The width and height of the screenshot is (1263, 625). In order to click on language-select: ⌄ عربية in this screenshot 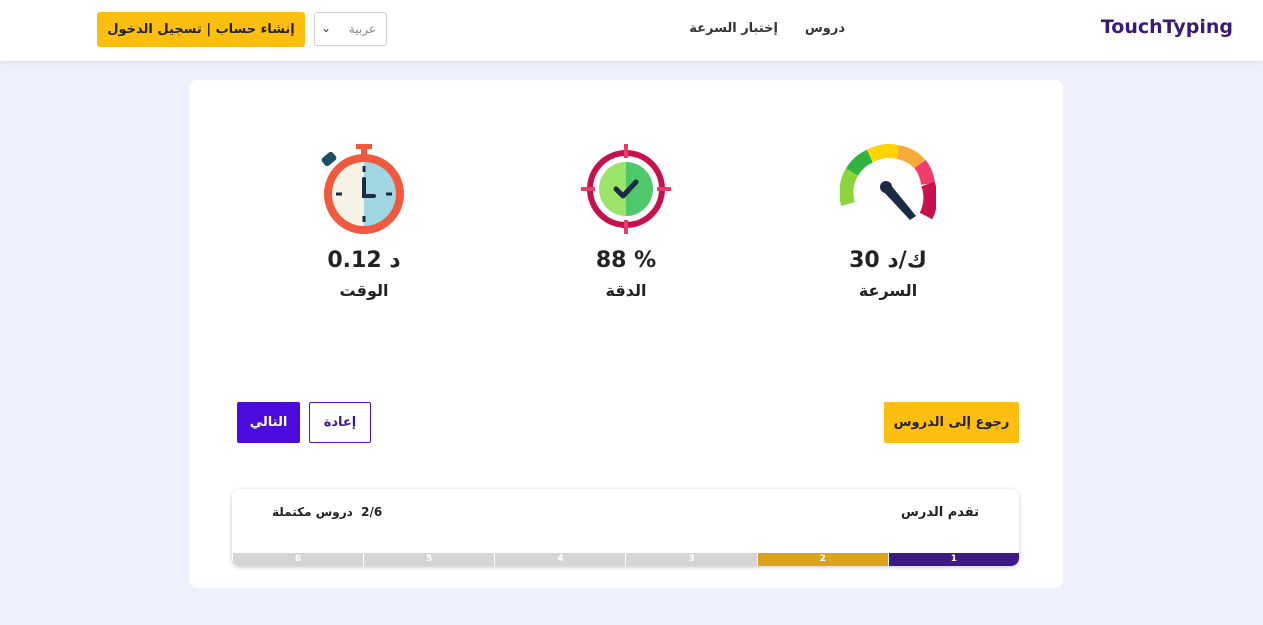, I will do `click(350, 29)`.